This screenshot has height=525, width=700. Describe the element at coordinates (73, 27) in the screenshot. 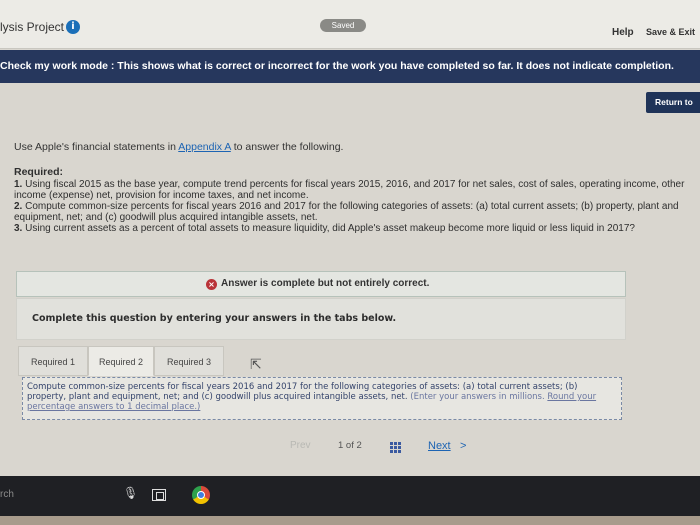

I see `info-icon: i` at that location.